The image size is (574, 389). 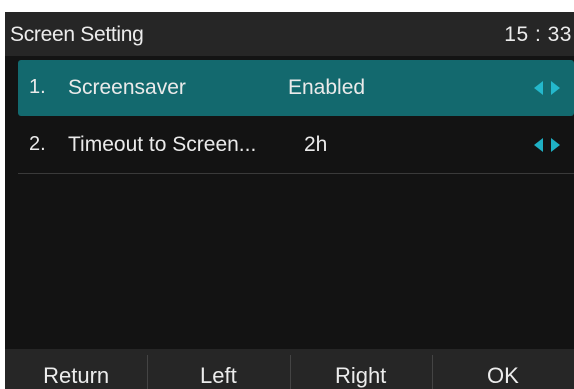 What do you see at coordinates (538, 34) in the screenshot?
I see `clock: 15 : 33` at bounding box center [538, 34].